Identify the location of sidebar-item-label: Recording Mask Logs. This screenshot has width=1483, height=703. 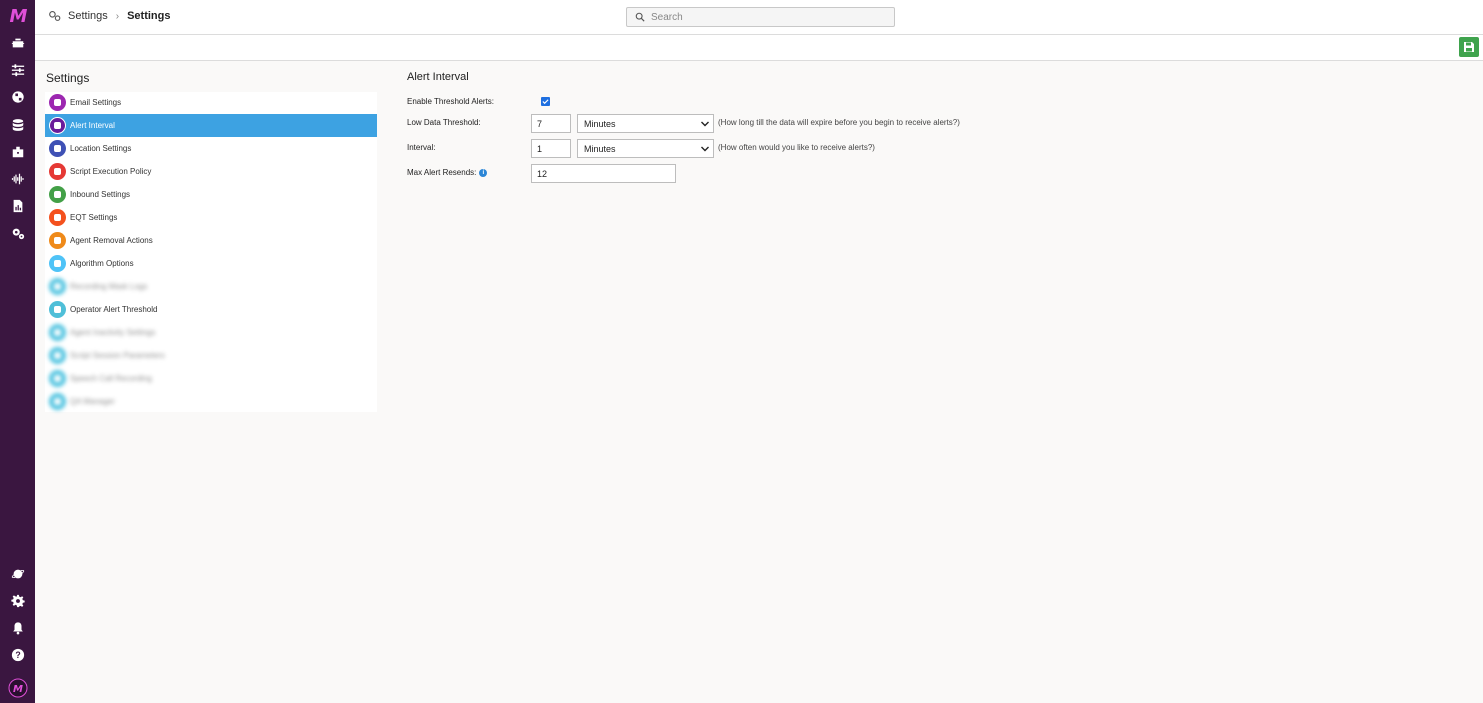
(109, 286).